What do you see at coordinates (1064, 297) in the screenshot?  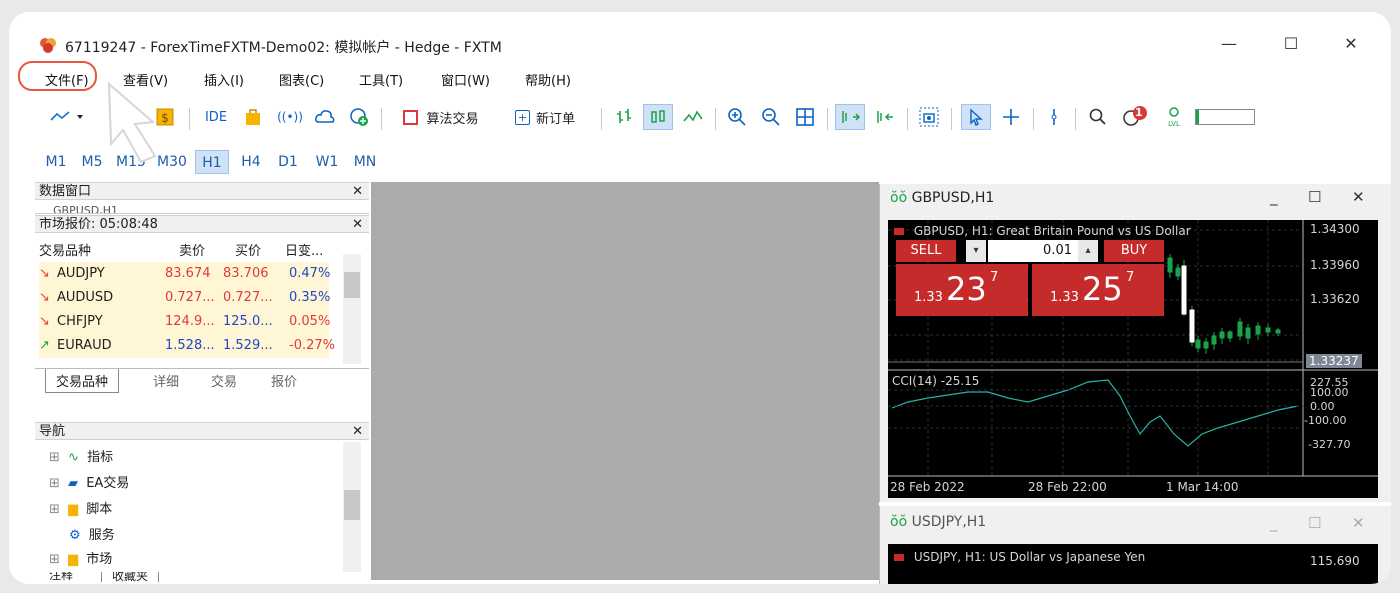 I see `buy-price-small: 1.33` at bounding box center [1064, 297].